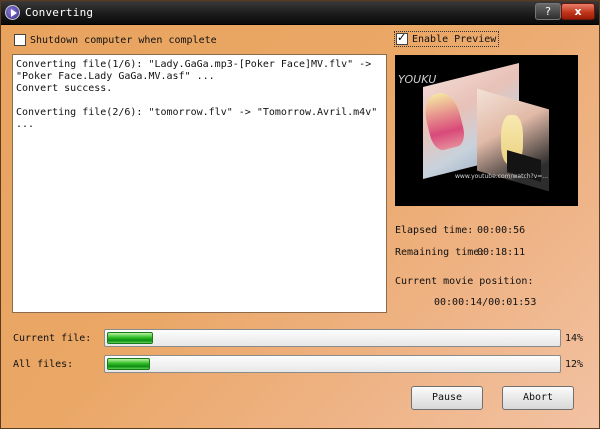 This screenshot has height=429, width=600. Describe the element at coordinates (12, 12) in the screenshot. I see `app-play-icon` at that location.